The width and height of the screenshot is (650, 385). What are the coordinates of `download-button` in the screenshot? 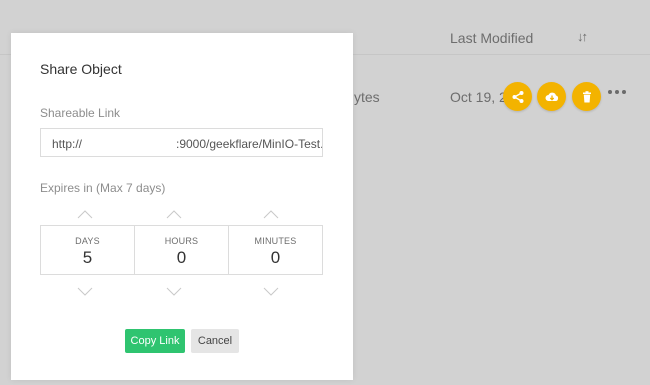 It's located at (551, 96).